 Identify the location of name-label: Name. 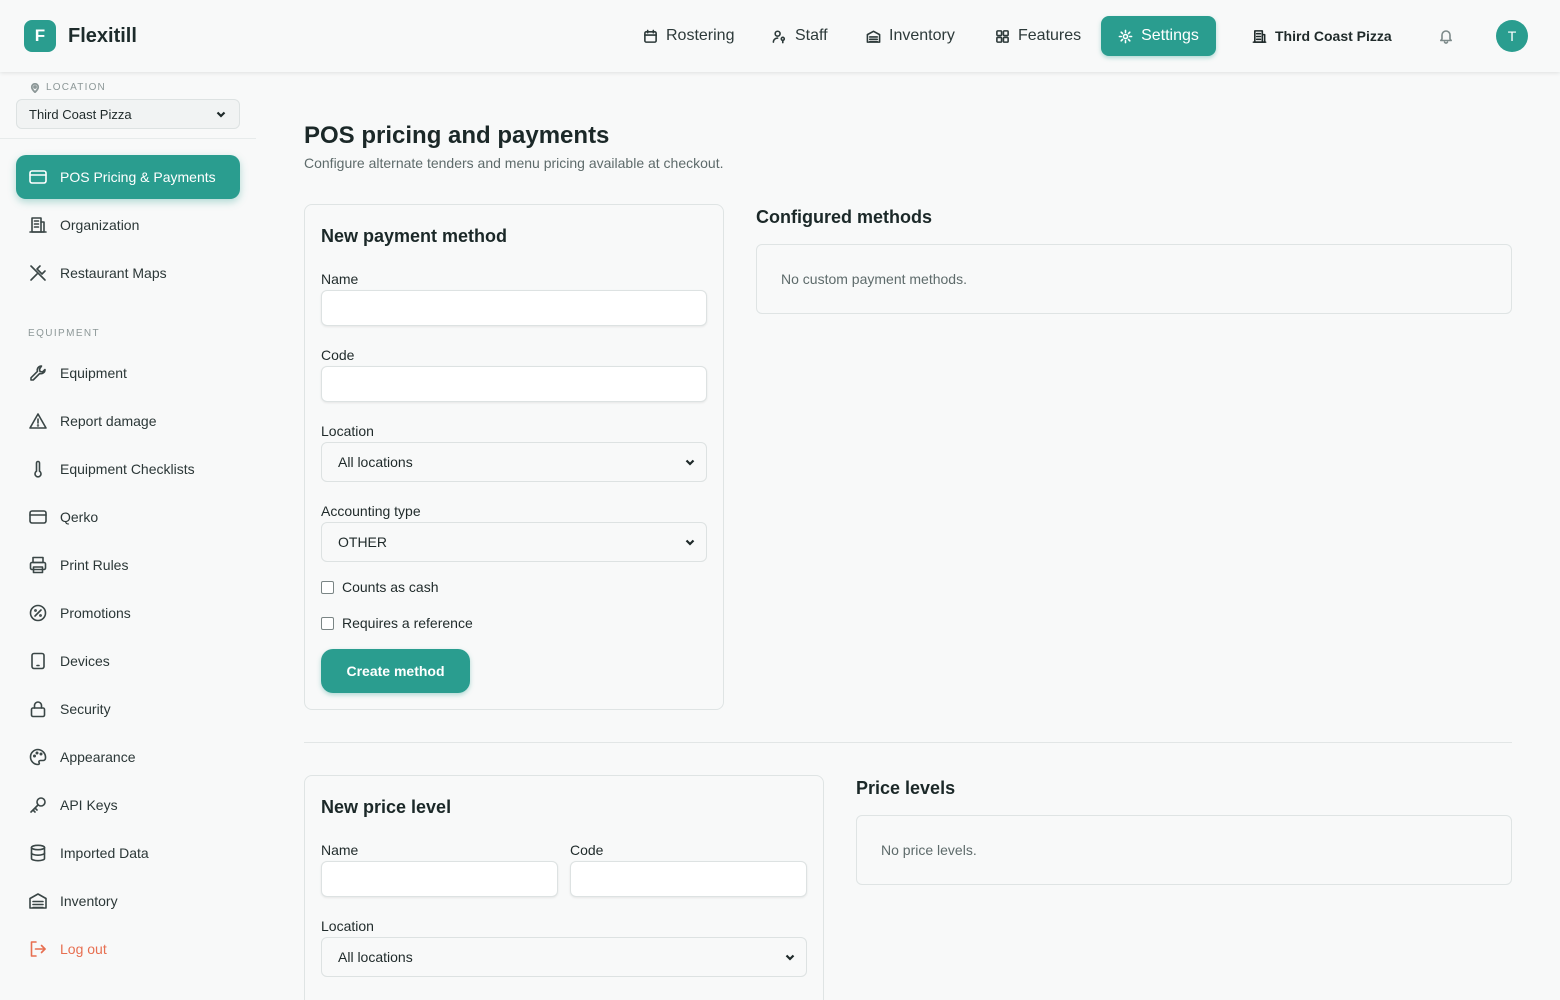
(340, 279).